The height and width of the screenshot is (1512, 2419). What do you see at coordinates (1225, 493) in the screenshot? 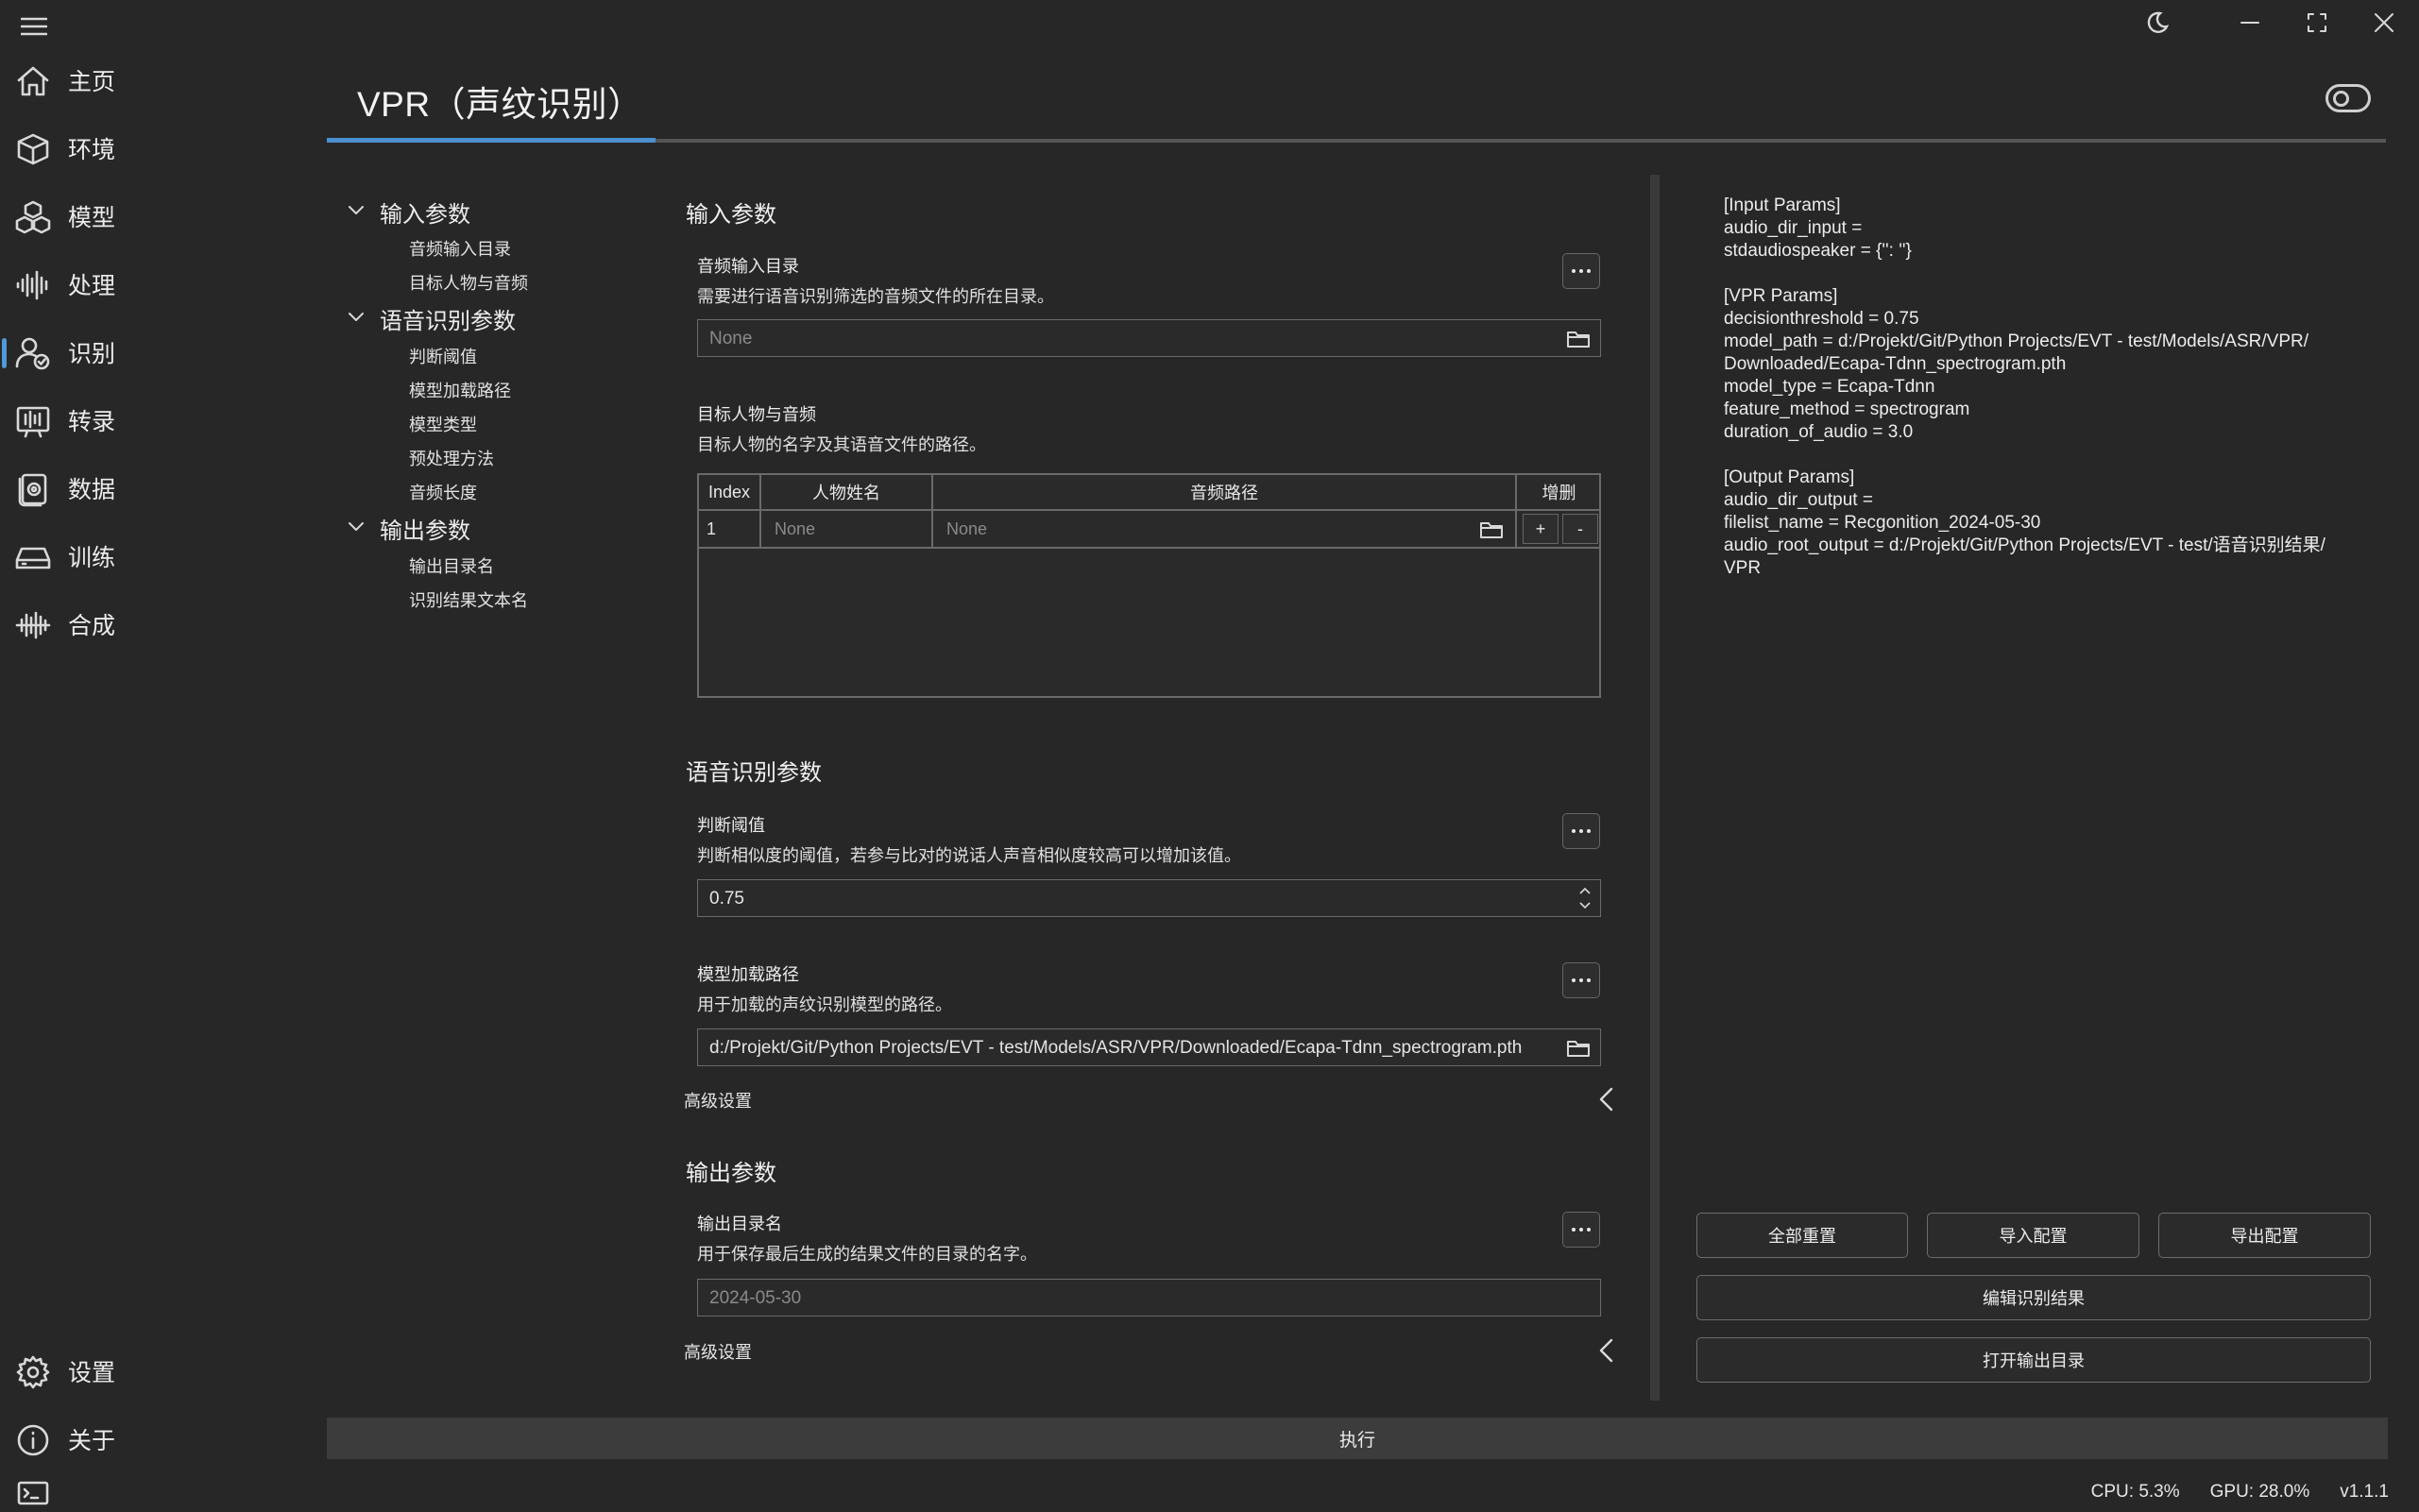
I see `table-header-path: 音频路径` at bounding box center [1225, 493].